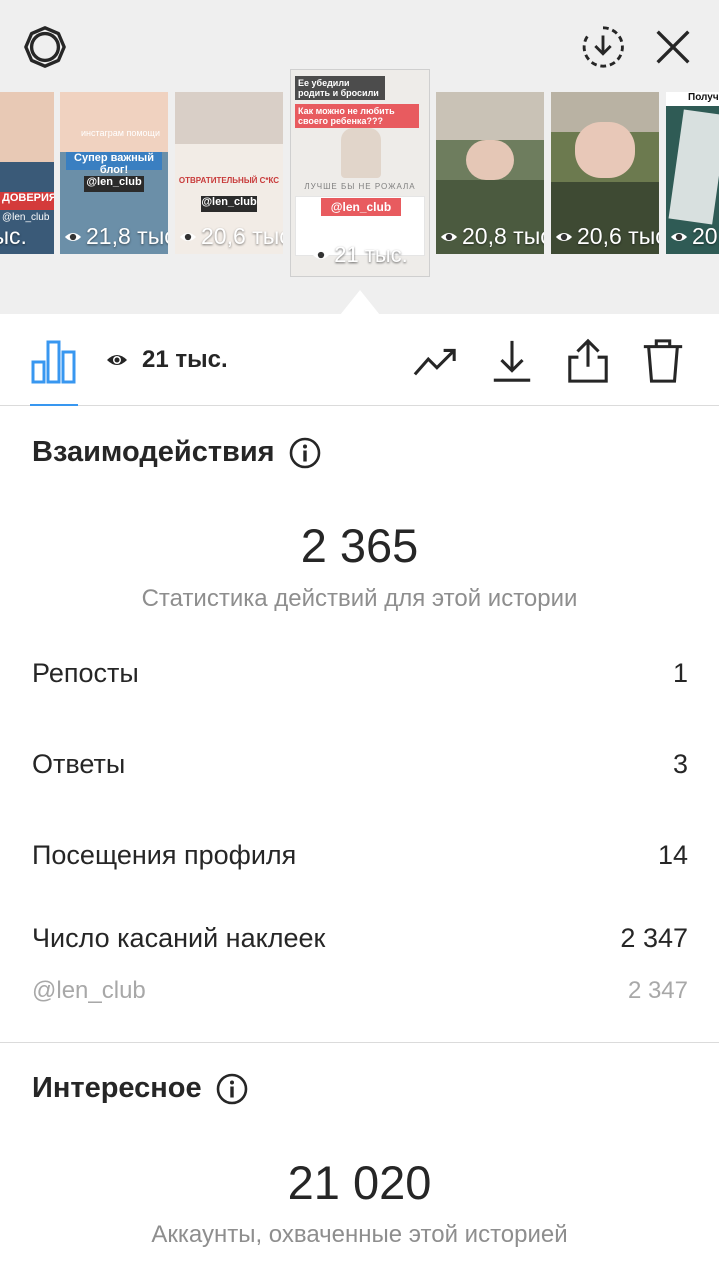  Describe the element at coordinates (360, 302) in the screenshot. I see `selection-caret` at that location.